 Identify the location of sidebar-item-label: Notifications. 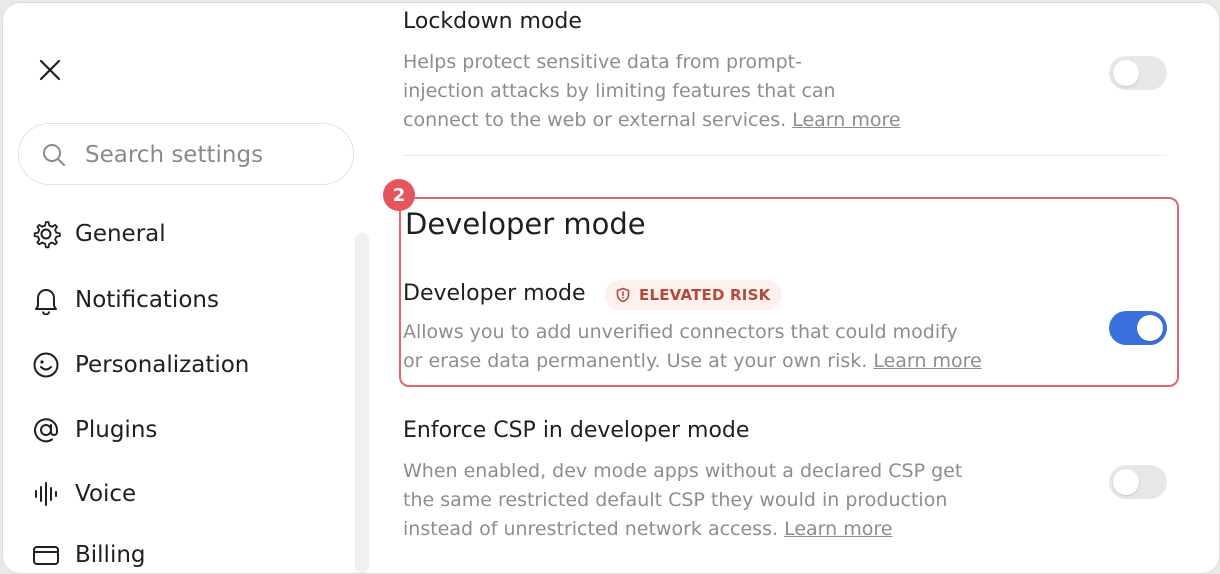
(147, 300).